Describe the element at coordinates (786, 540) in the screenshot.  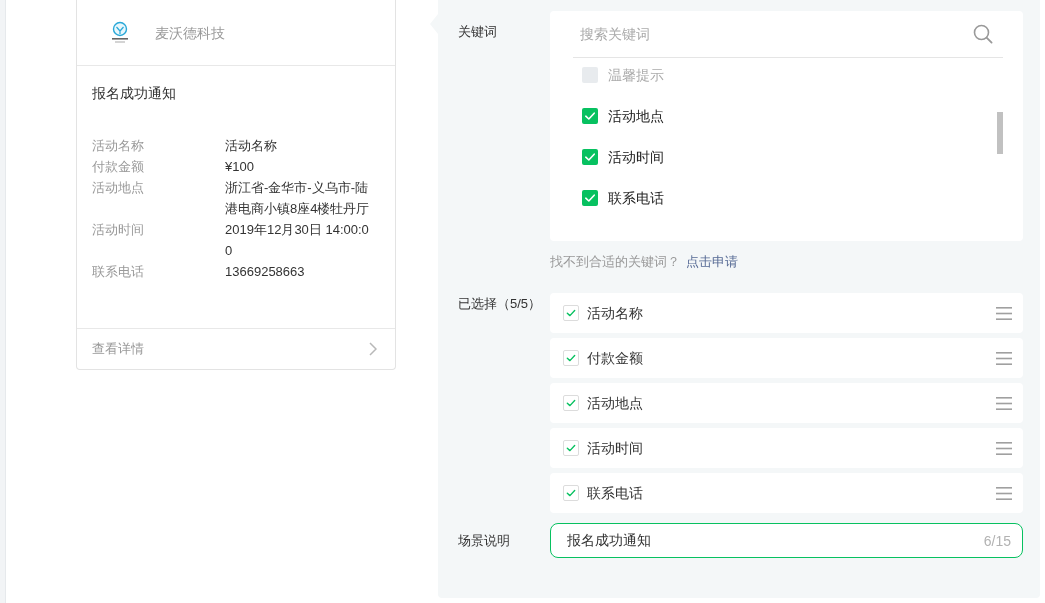
I see `scene-description-input: 报名成功通知 6/15` at that location.